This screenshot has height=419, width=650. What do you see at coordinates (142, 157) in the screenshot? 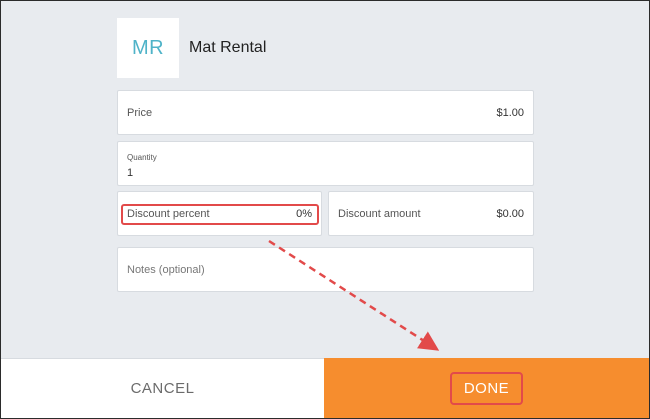
I see `quantity-label: Quantity` at bounding box center [142, 157].